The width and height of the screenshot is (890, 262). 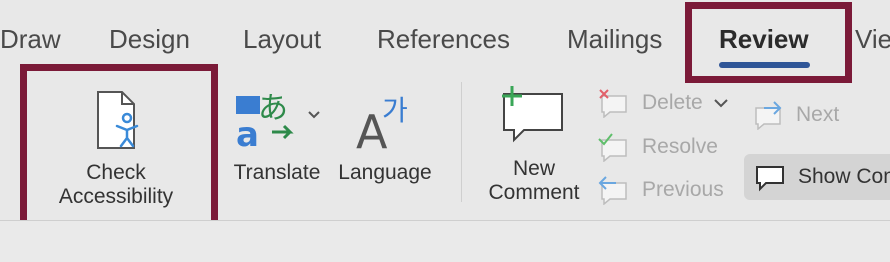 I want to click on delete-comment-button: Delete, so click(x=663, y=103).